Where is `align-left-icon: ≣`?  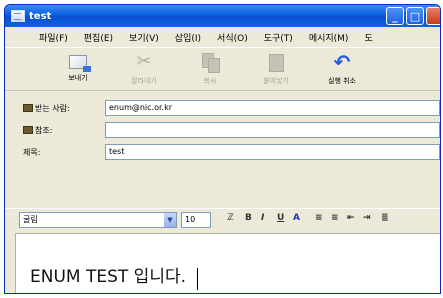
align-left-icon: ≣ is located at coordinates (385, 218).